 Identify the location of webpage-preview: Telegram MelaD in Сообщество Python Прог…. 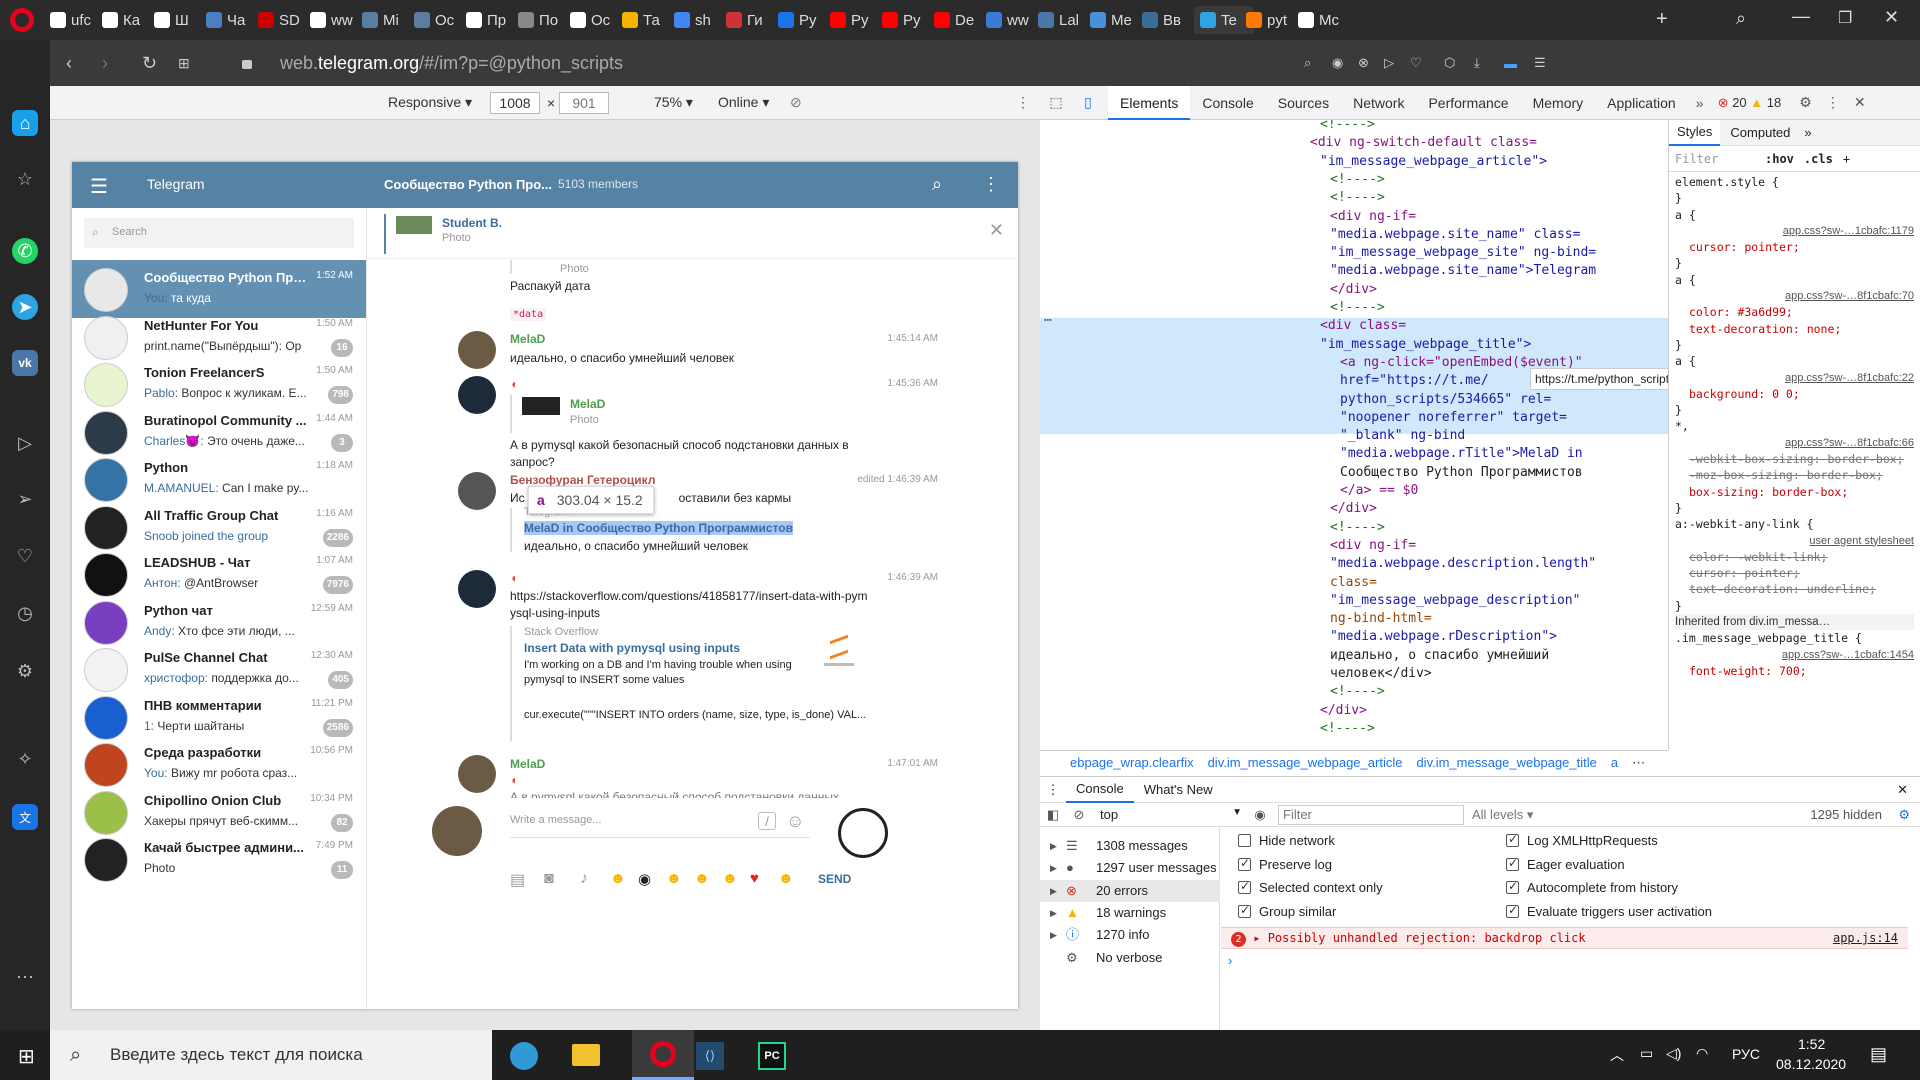
(652, 529).